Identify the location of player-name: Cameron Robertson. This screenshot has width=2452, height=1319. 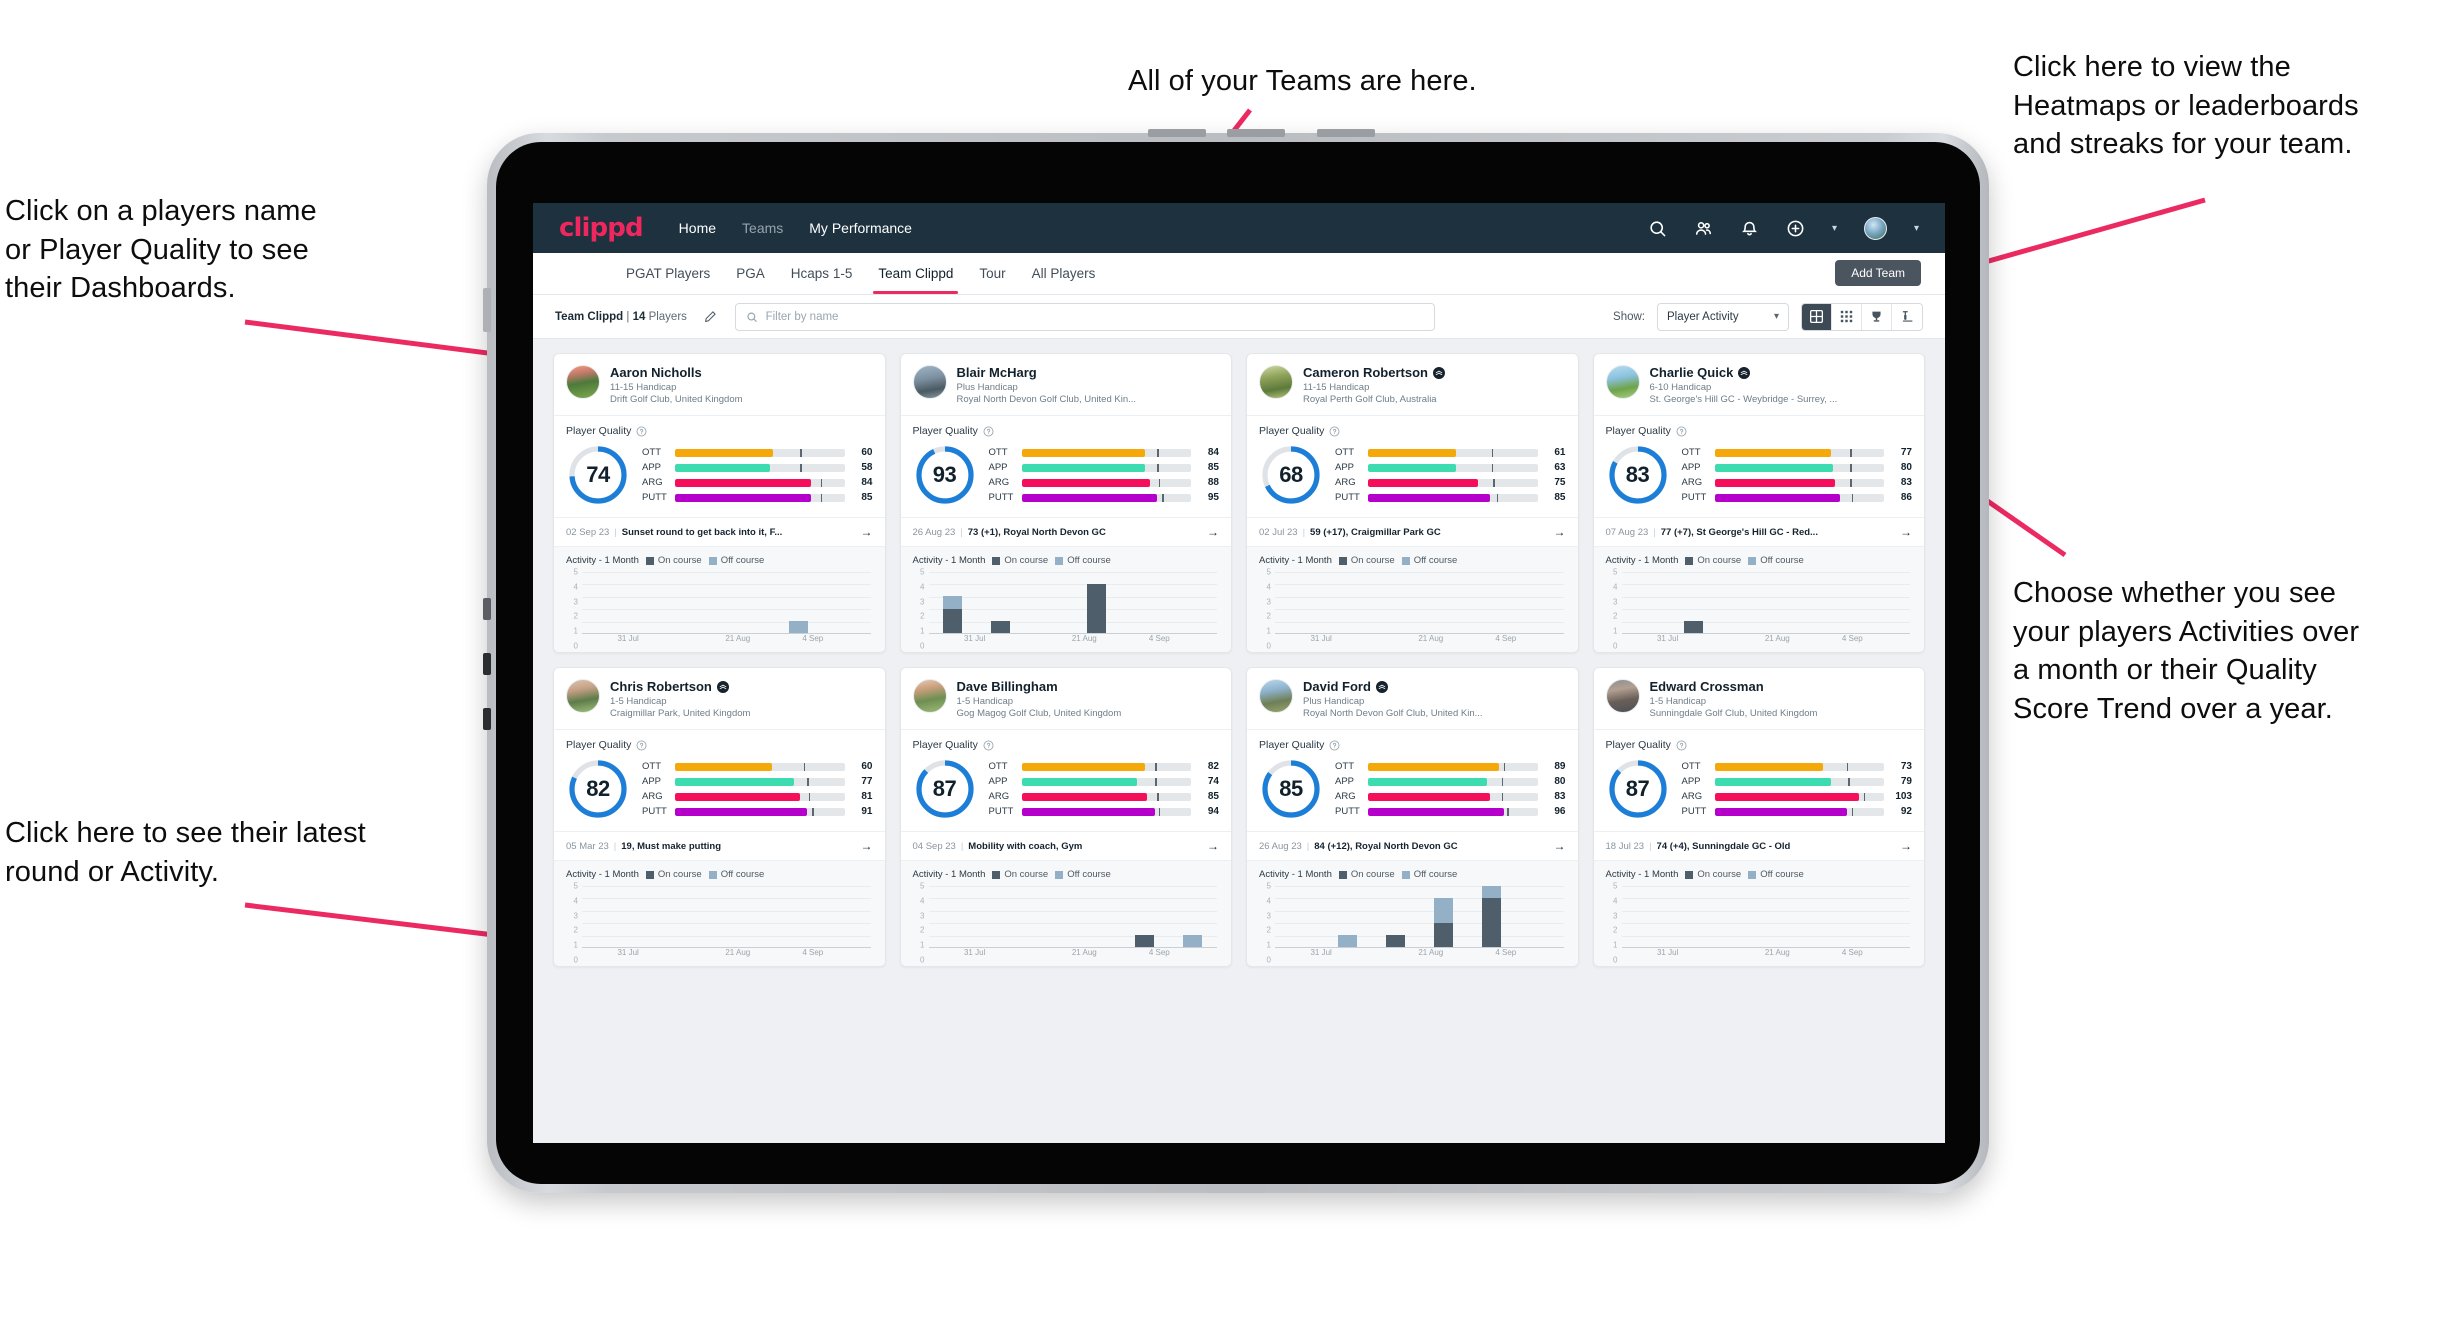
(1365, 372).